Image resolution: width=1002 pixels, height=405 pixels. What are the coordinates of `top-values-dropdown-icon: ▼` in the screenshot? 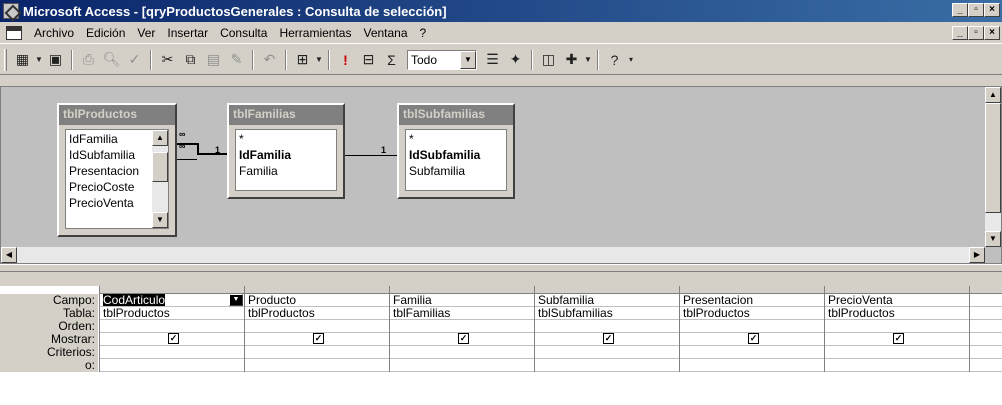 It's located at (468, 59).